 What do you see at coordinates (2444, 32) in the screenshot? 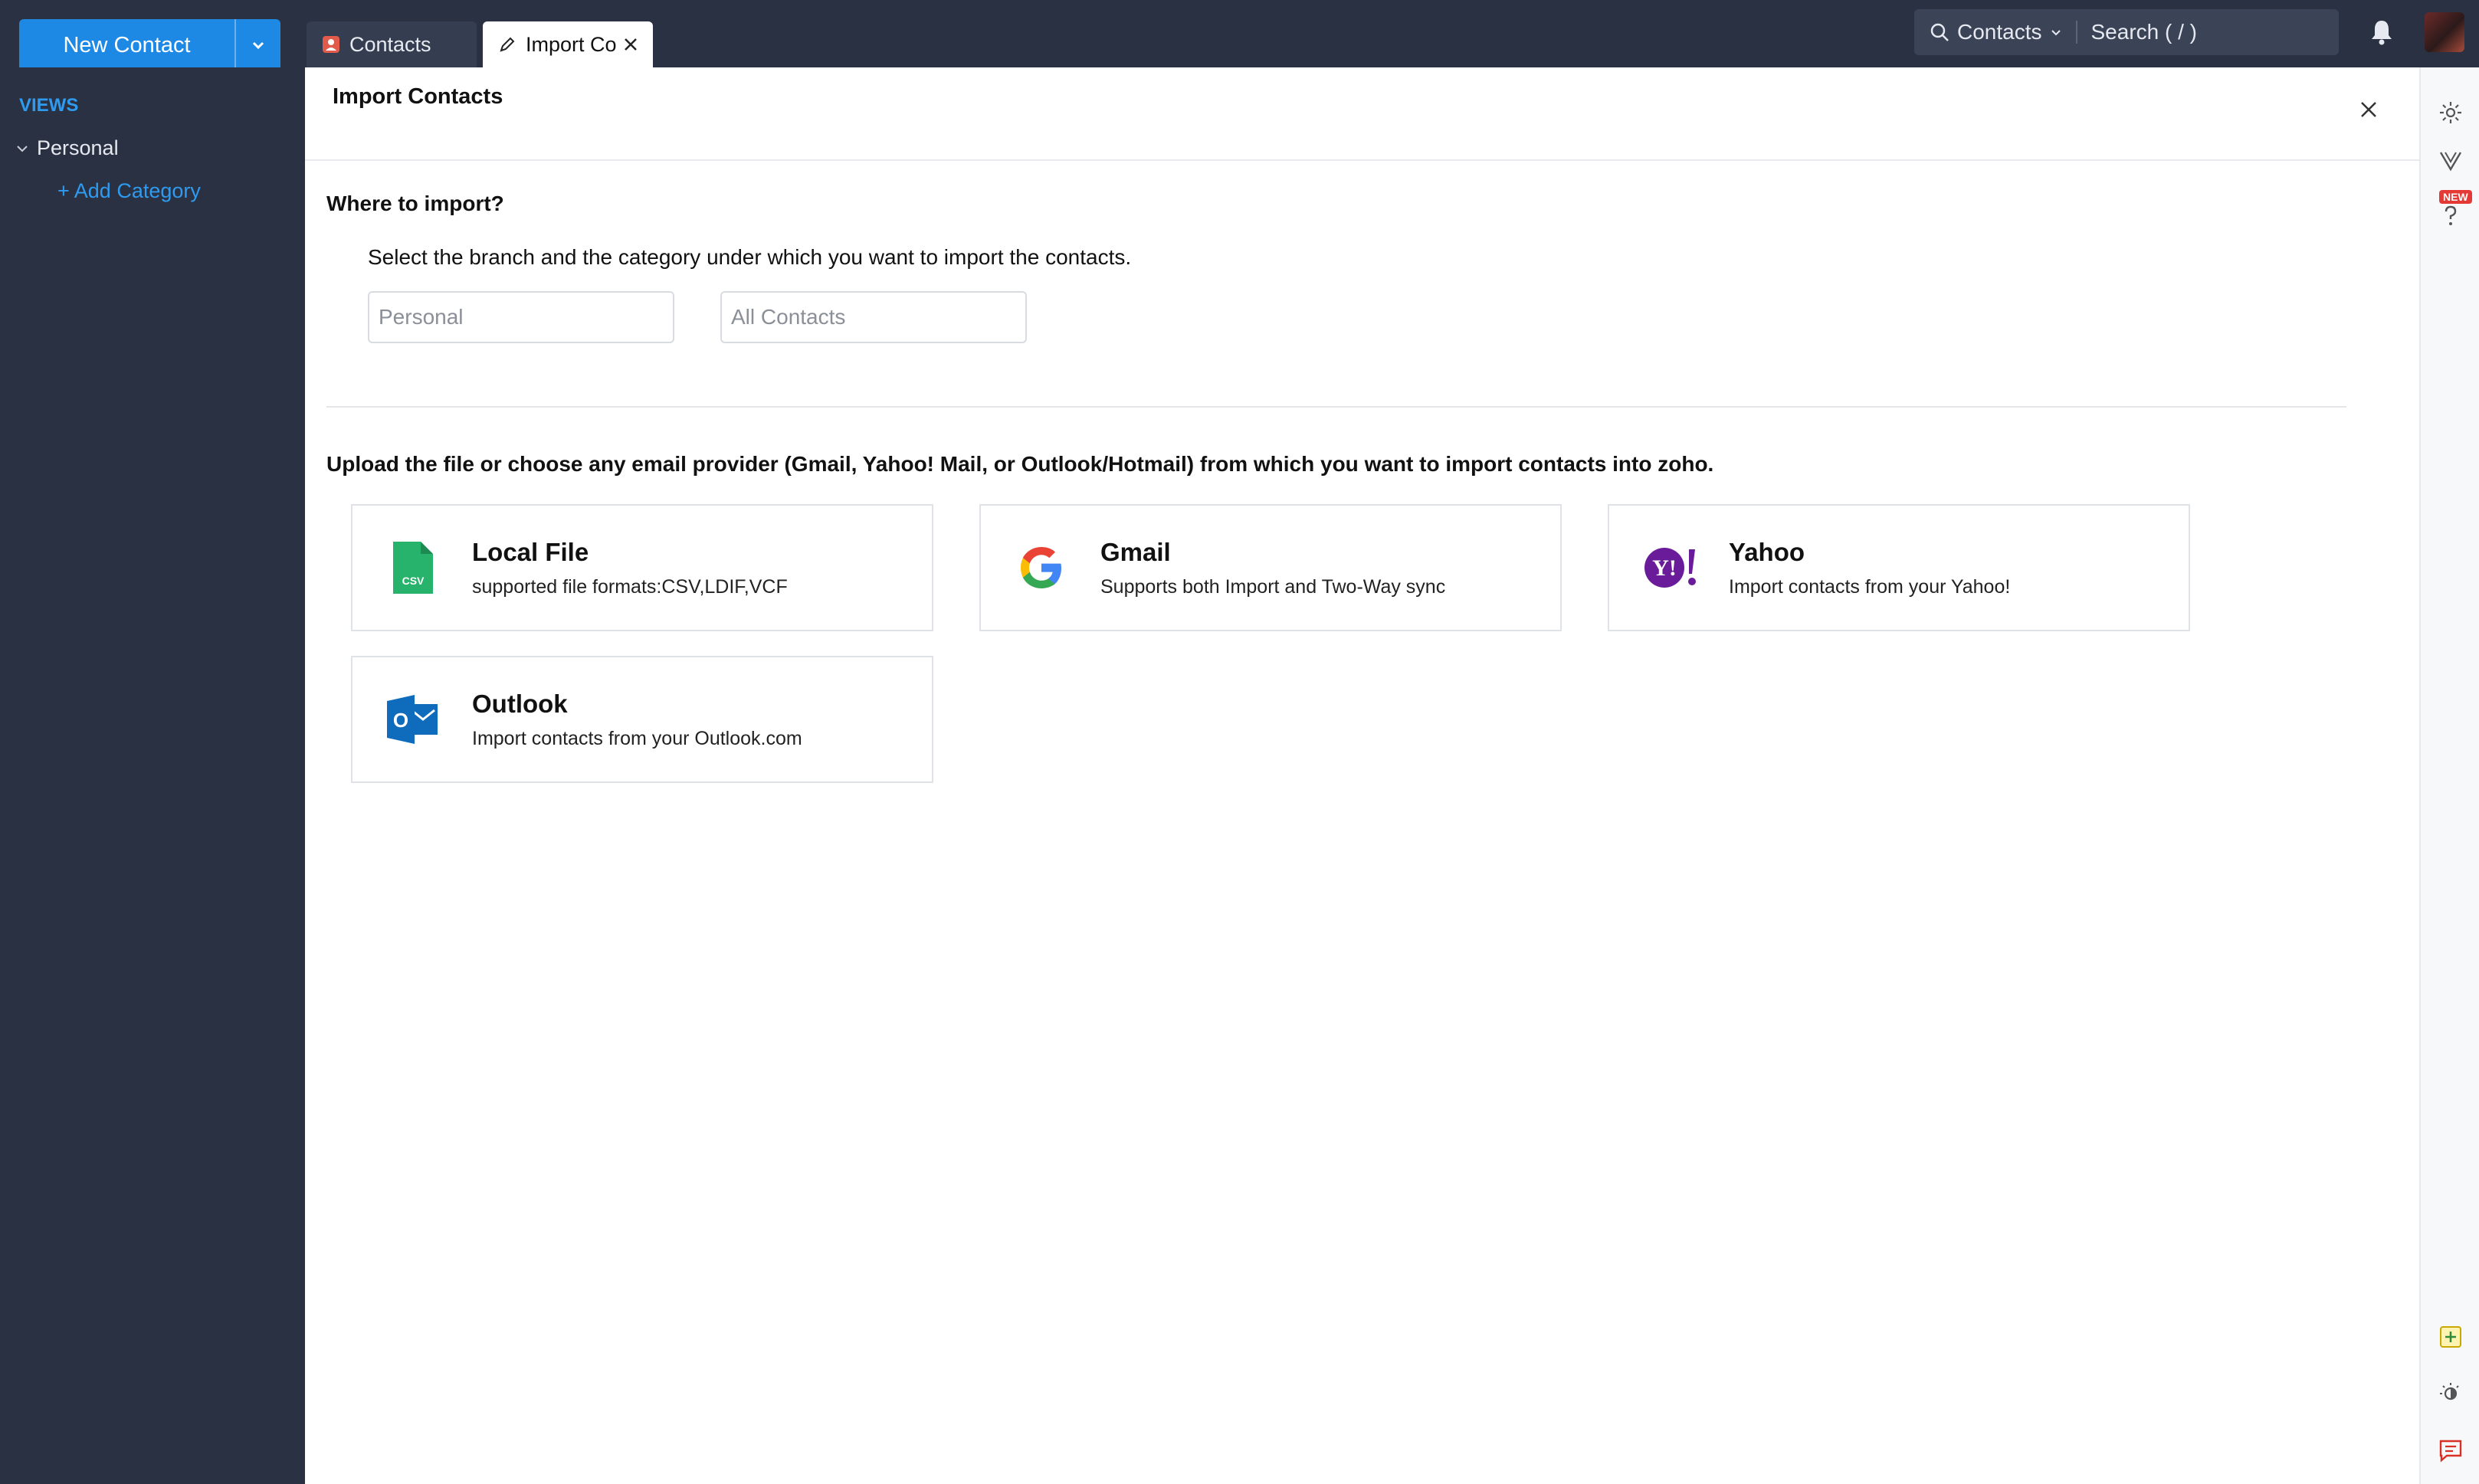
I see `avatar` at bounding box center [2444, 32].